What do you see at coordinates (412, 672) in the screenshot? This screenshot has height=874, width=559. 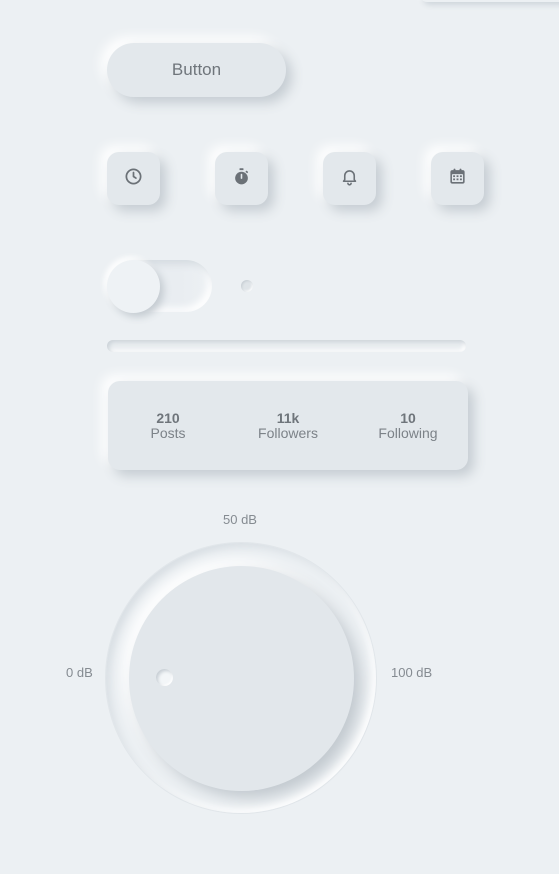 I see `knob-max-label: 100 dB` at bounding box center [412, 672].